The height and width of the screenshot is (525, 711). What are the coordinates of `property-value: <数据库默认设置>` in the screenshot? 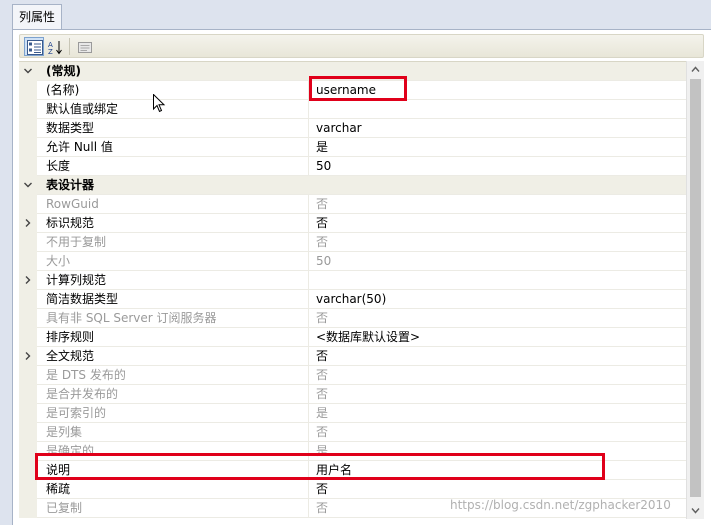 It's located at (500, 337).